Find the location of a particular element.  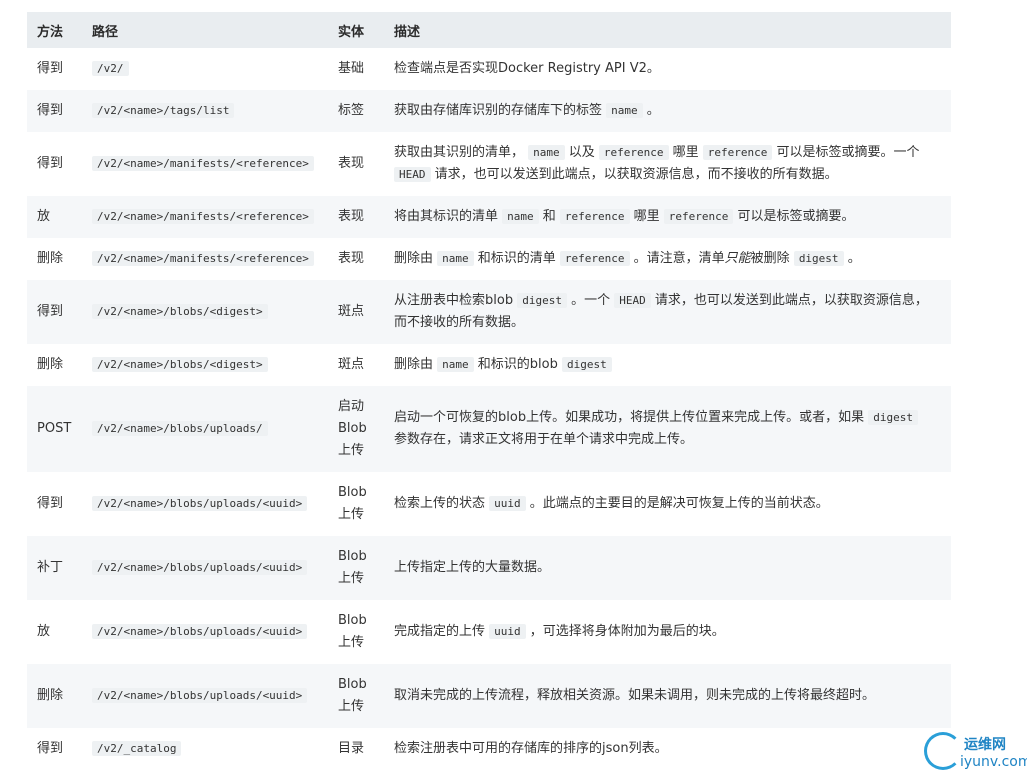

description-text: 启动一个可恢复的blob上传。如果成功，将提供上传位置来完成上传。或者，如果 is located at coordinates (631, 417).